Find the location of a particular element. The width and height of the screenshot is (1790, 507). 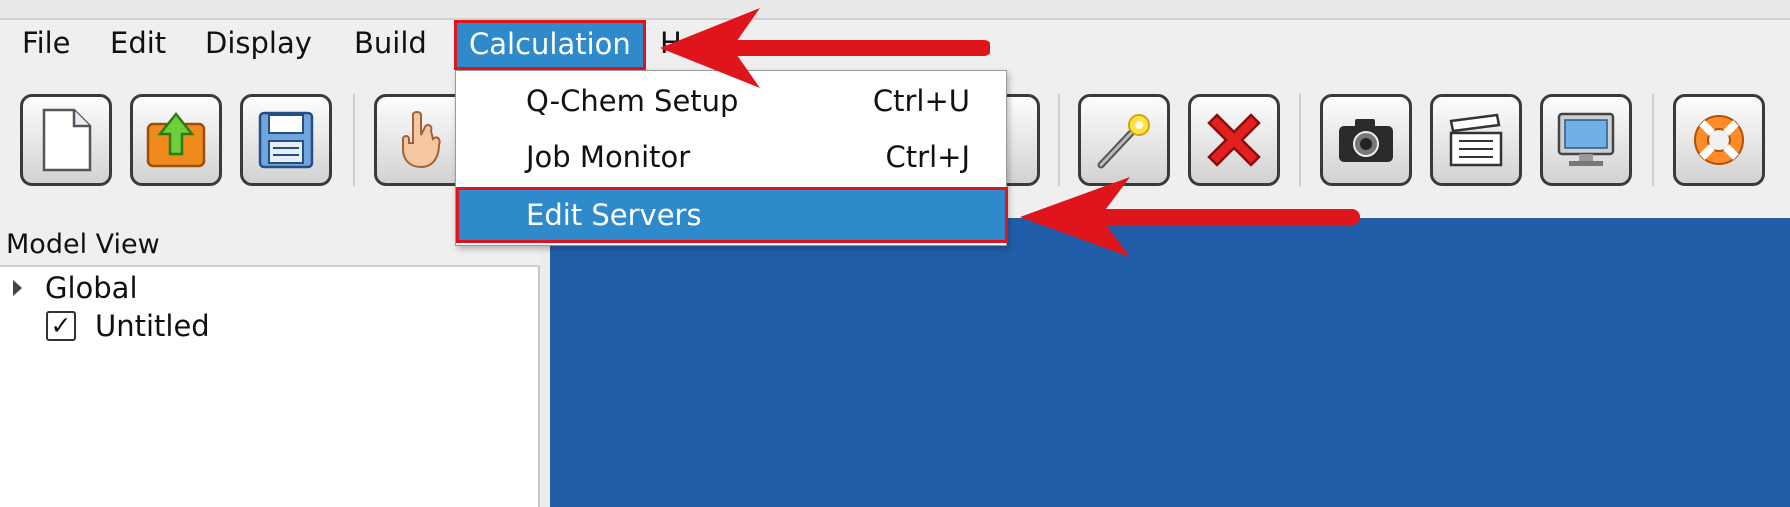

hand-icon is located at coordinates (421, 140).